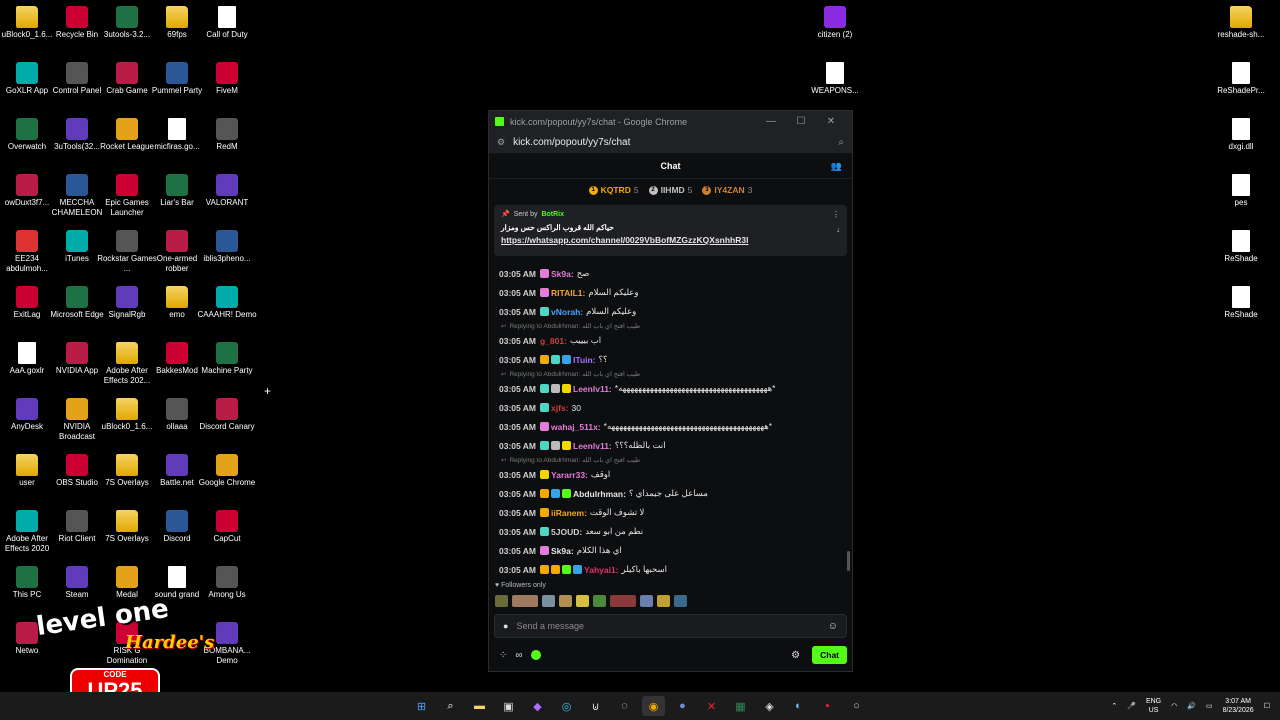 This screenshot has width=1280, height=720. What do you see at coordinates (568, 293) in the screenshot?
I see `message-username: RITAIL1:` at bounding box center [568, 293].